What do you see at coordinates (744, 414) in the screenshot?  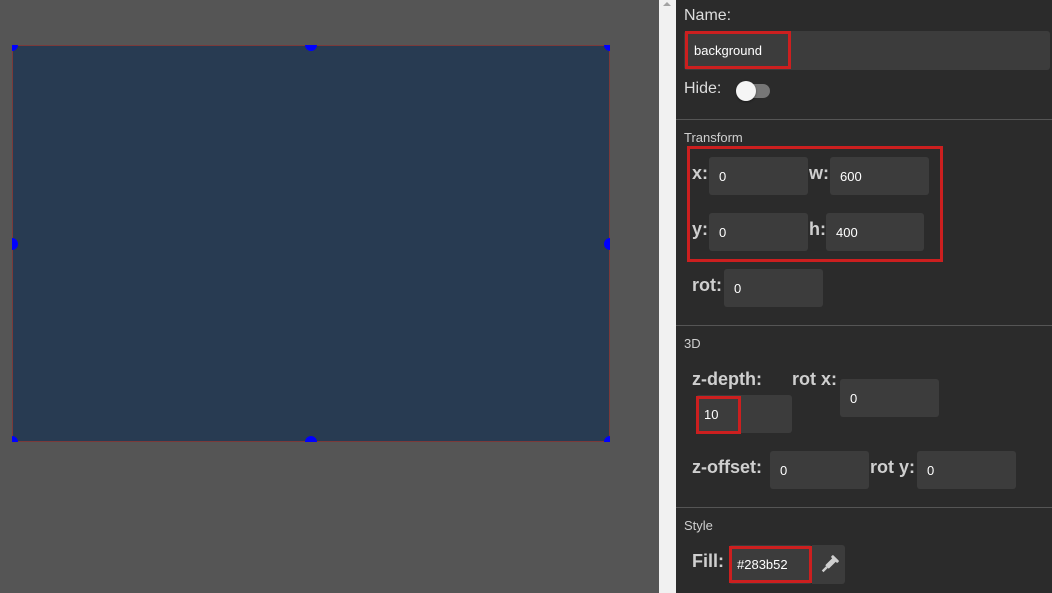 I see `z-depth-input` at bounding box center [744, 414].